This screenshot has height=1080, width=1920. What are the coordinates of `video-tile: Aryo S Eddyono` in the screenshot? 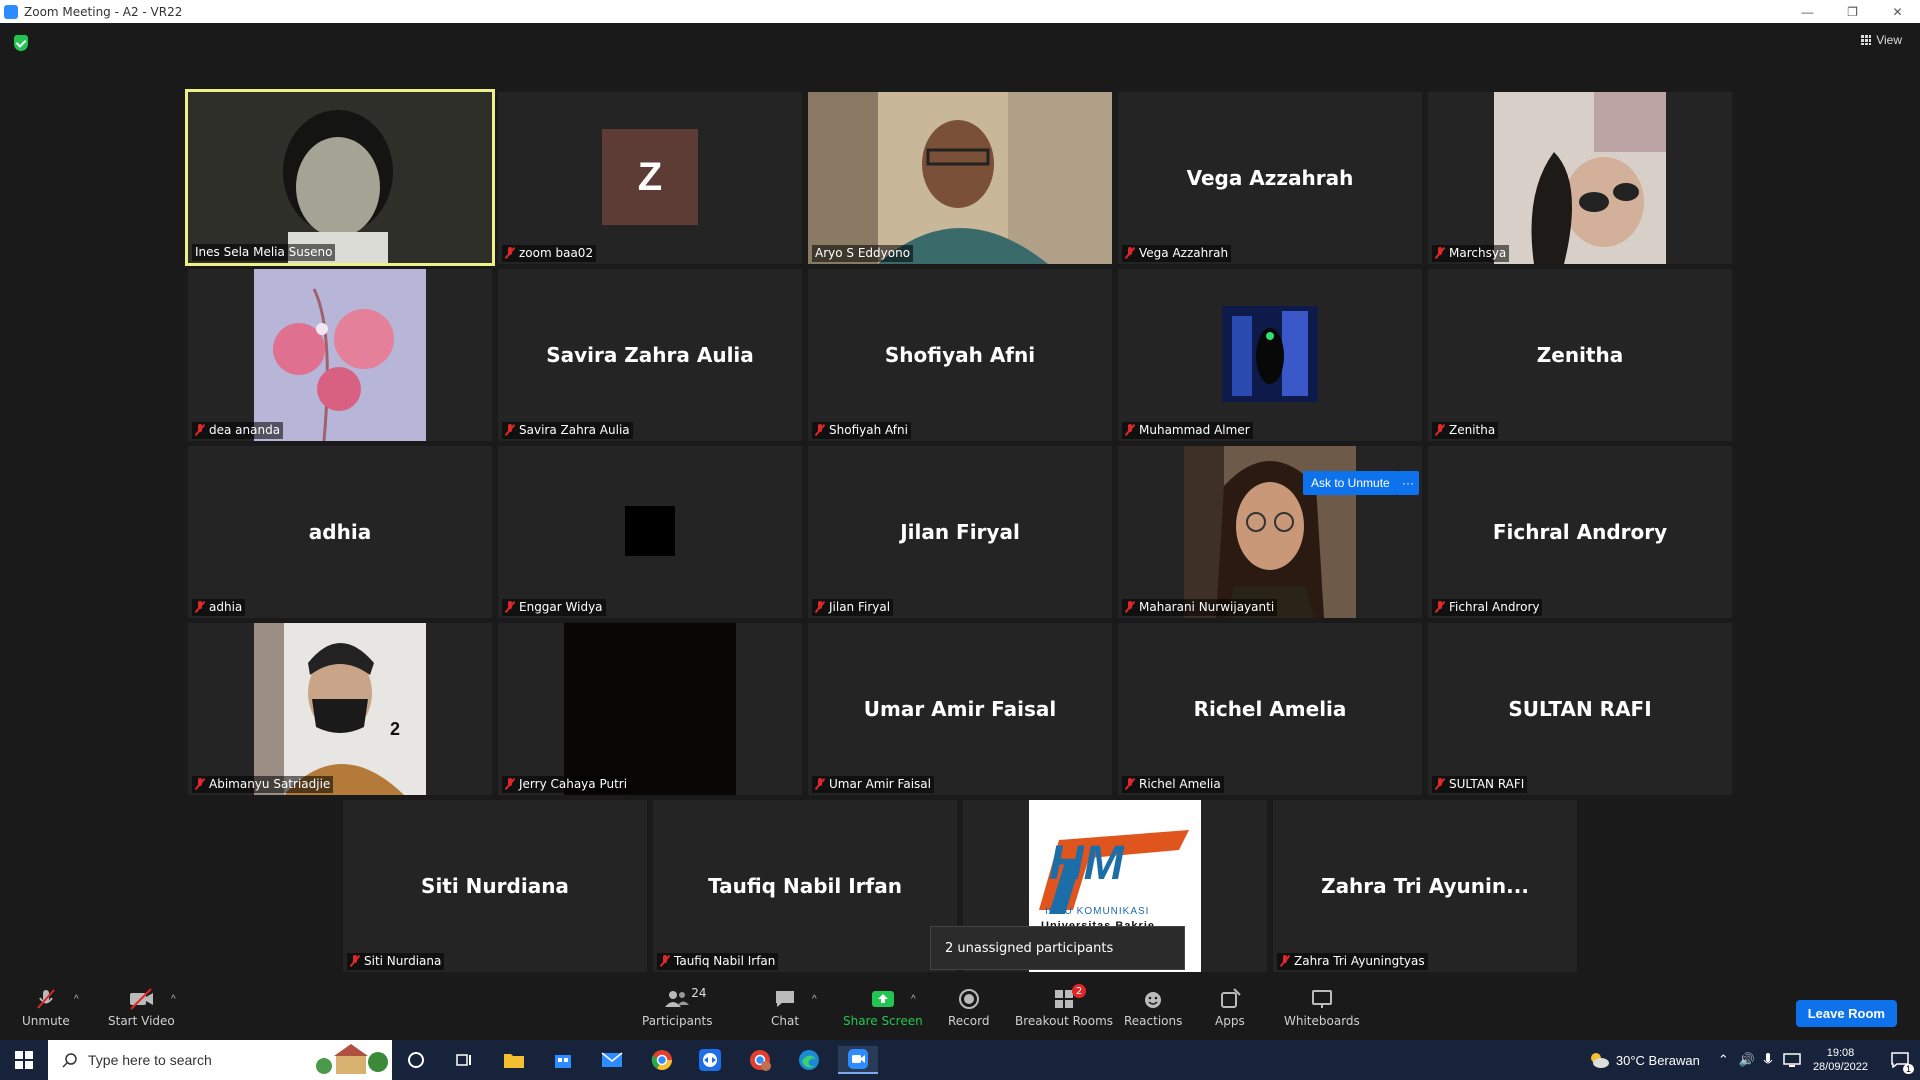 It's located at (960, 178).